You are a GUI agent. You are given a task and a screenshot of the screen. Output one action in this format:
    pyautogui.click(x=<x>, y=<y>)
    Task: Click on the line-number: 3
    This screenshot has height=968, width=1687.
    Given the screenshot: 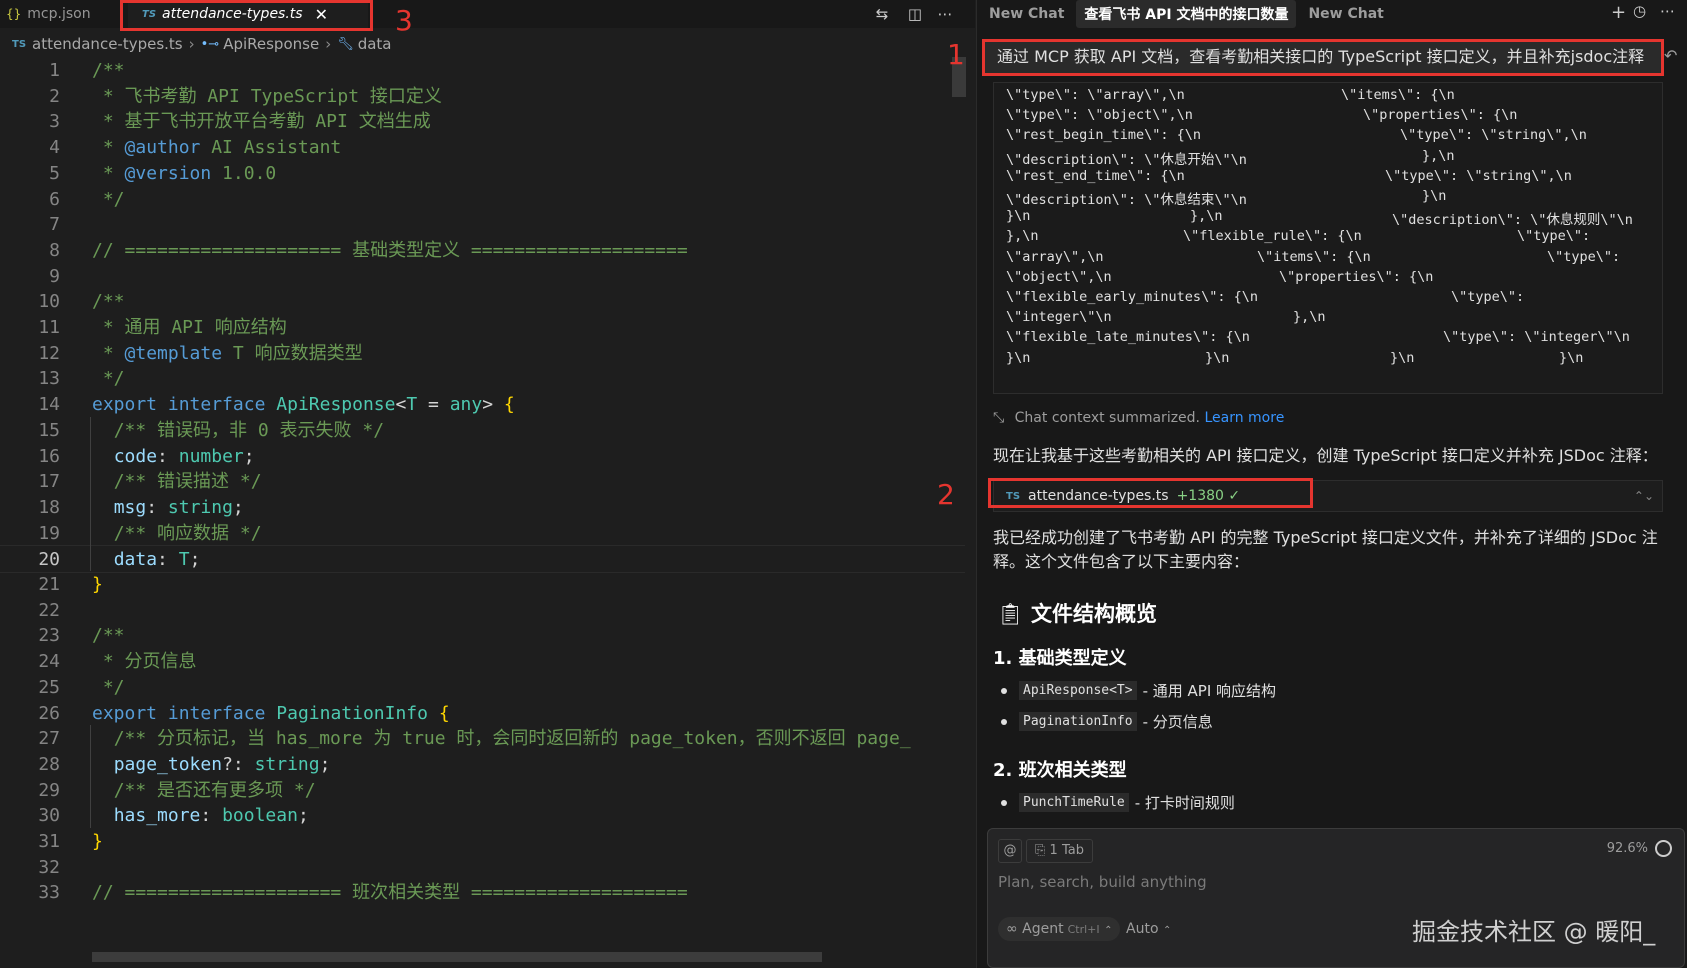 What is the action you would take?
    pyautogui.click(x=54, y=122)
    